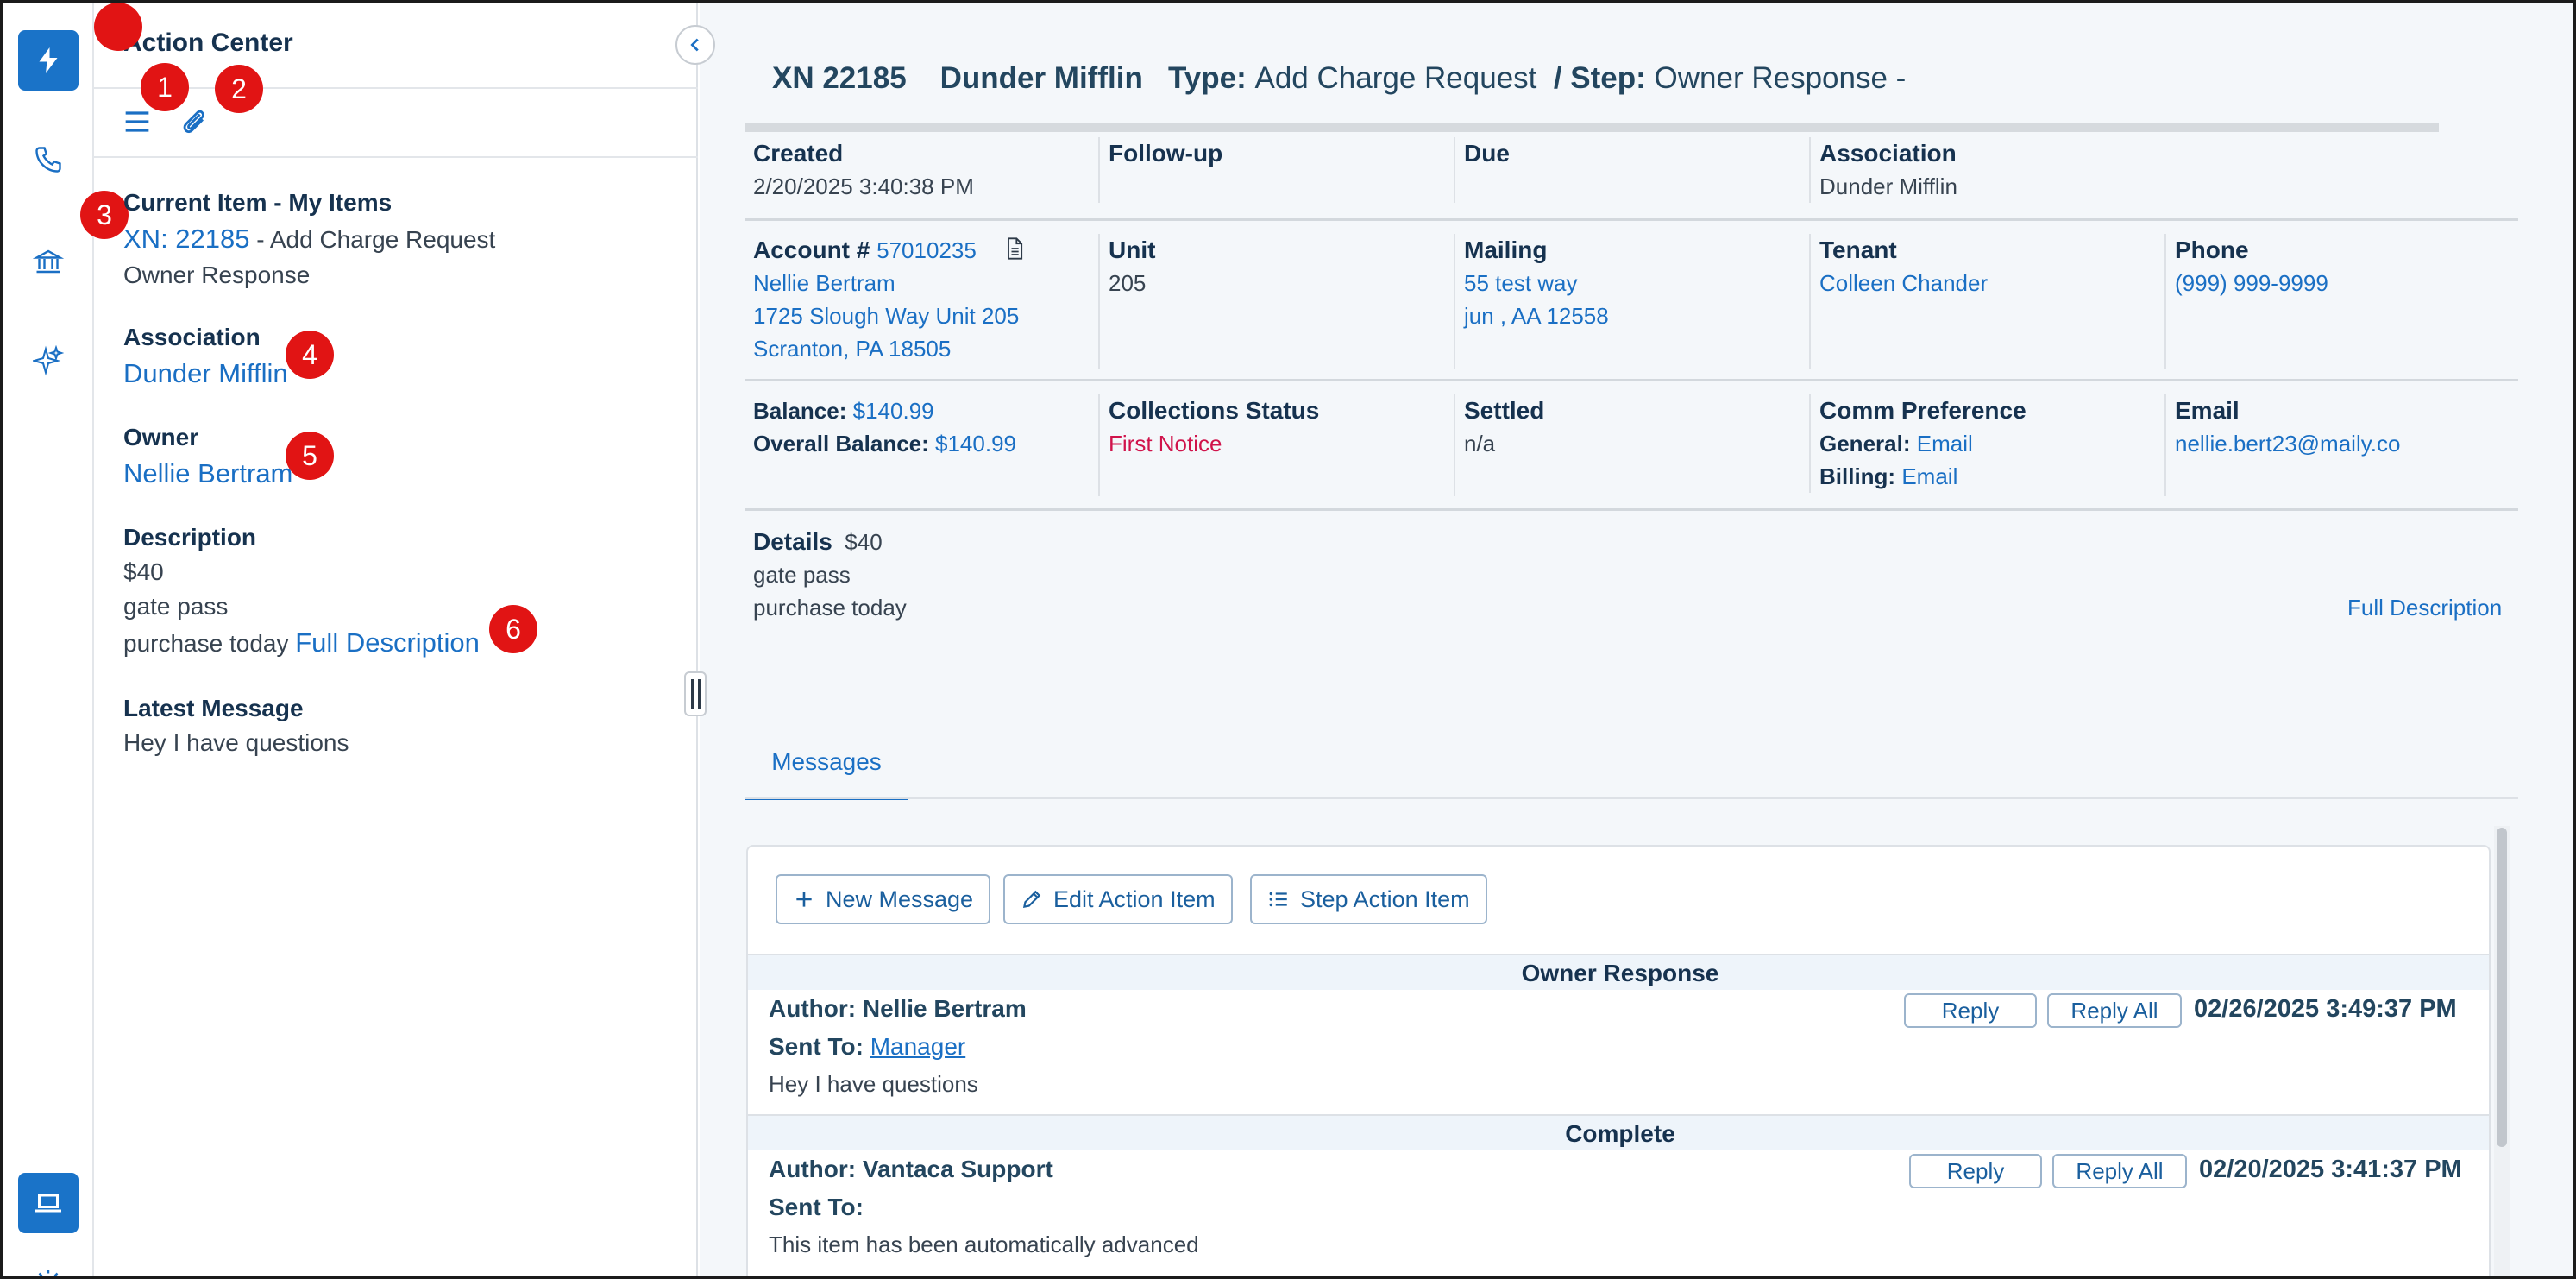 This screenshot has width=2576, height=1279. I want to click on tenant-link: Colleen Chander, so click(1903, 283).